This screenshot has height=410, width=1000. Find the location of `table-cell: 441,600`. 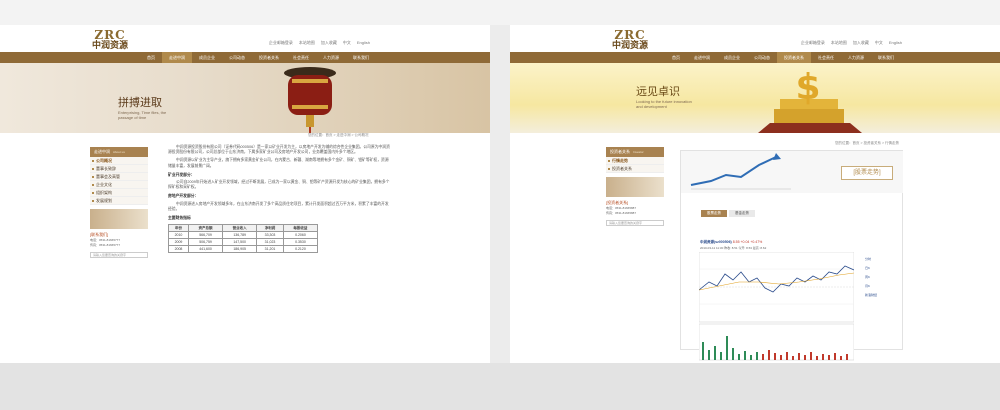

table-cell: 441,600 is located at coordinates (205, 249).